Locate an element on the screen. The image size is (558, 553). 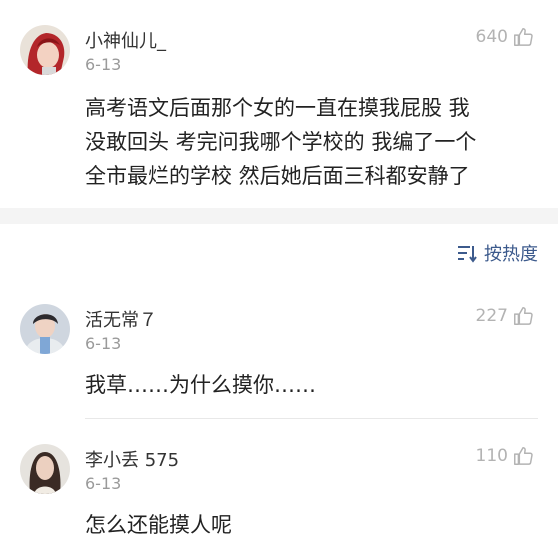
username: 小神仙儿_ is located at coordinates (125, 40).